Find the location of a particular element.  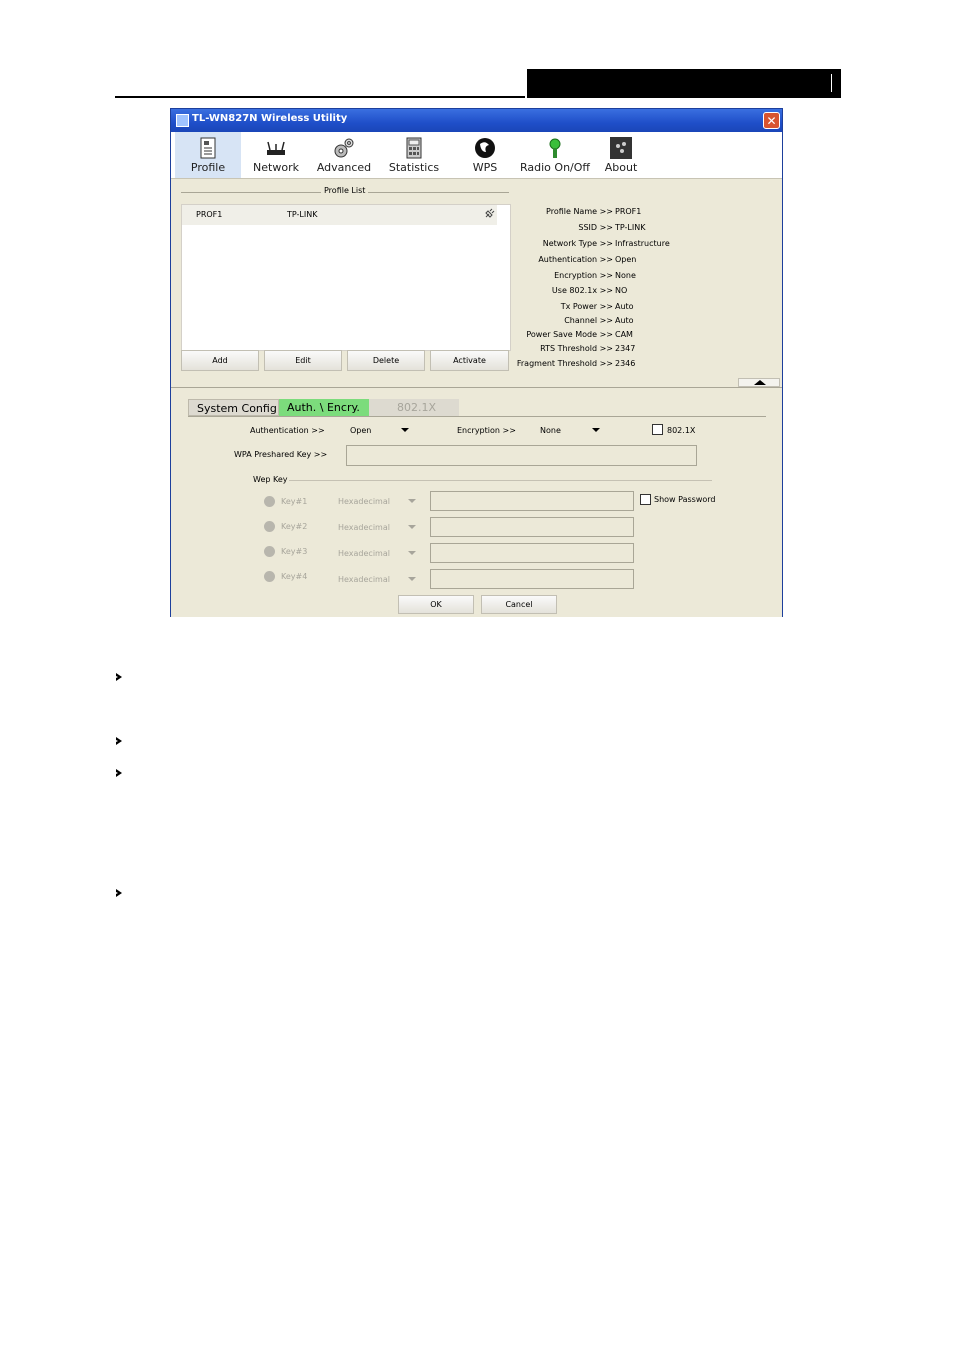

key4-radio is located at coordinates (269, 576).